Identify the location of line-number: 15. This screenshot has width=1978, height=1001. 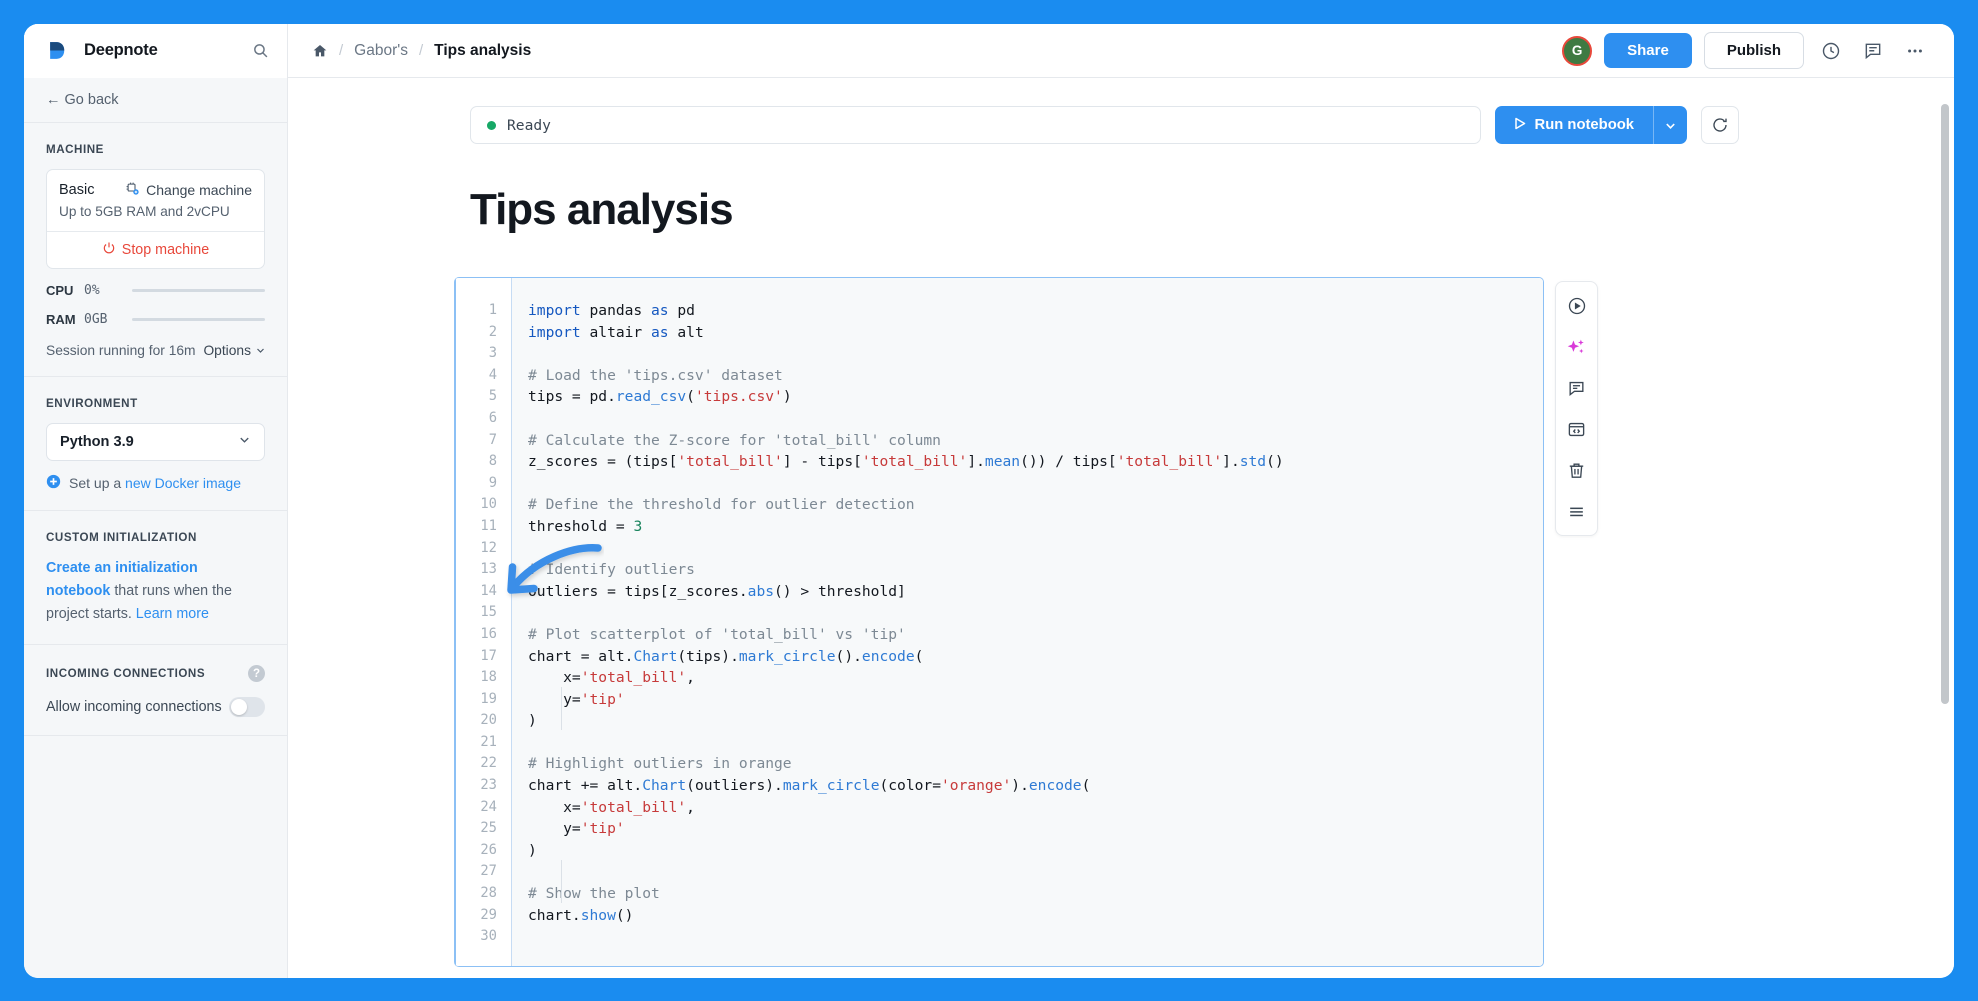
(488, 612).